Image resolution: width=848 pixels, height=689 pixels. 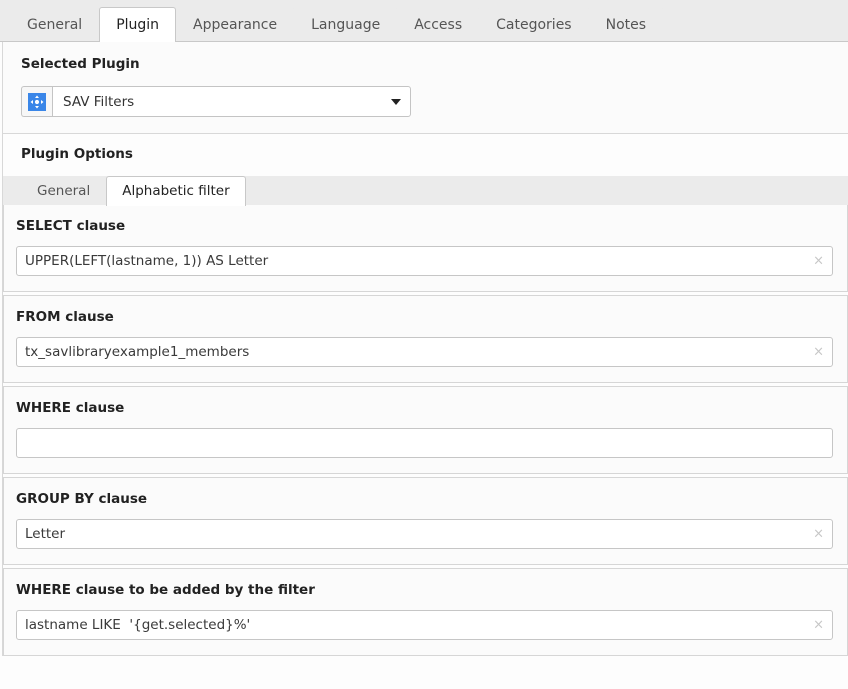 What do you see at coordinates (425, 191) in the screenshot?
I see `plugin-options-tab-bar: General Alphabetic filter` at bounding box center [425, 191].